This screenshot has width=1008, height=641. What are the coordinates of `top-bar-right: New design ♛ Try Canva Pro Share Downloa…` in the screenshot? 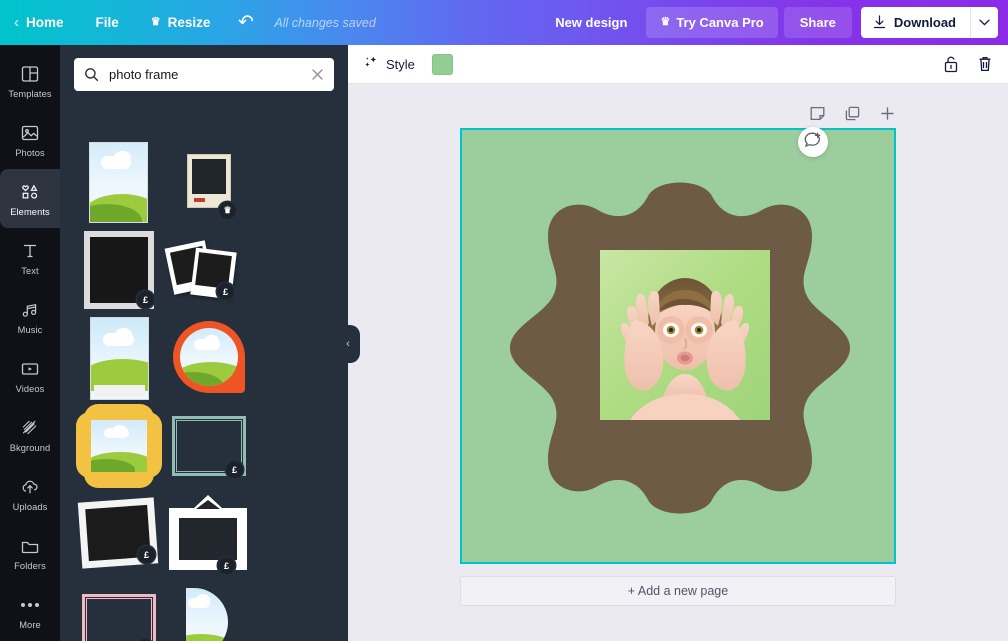 It's located at (775, 22).